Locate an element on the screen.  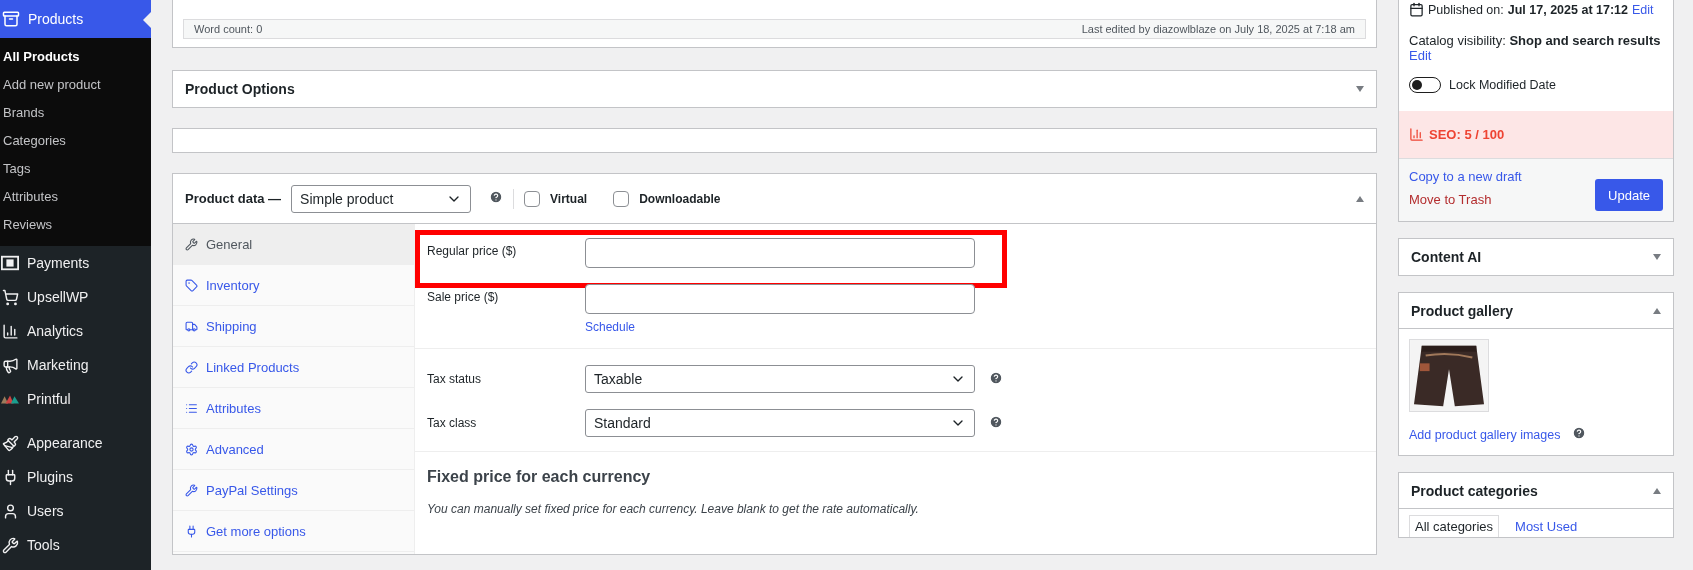
toggle-label: Lock Modified Date is located at coordinates (1502, 85).